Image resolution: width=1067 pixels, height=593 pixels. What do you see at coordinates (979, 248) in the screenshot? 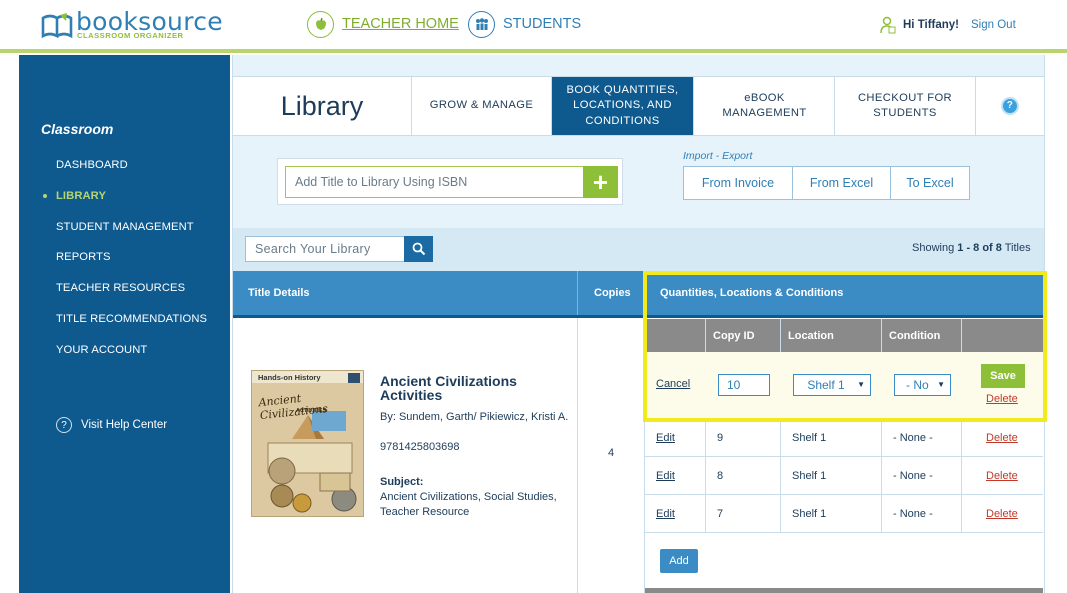
I see `showing-range: 1 - 8 of 8` at bounding box center [979, 248].